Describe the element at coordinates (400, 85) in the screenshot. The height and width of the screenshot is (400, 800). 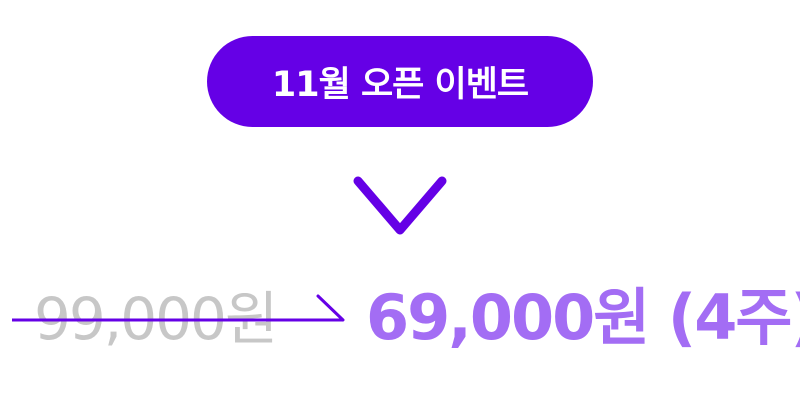
I see `event-badge-label: 11월 오픈 이벤트` at that location.